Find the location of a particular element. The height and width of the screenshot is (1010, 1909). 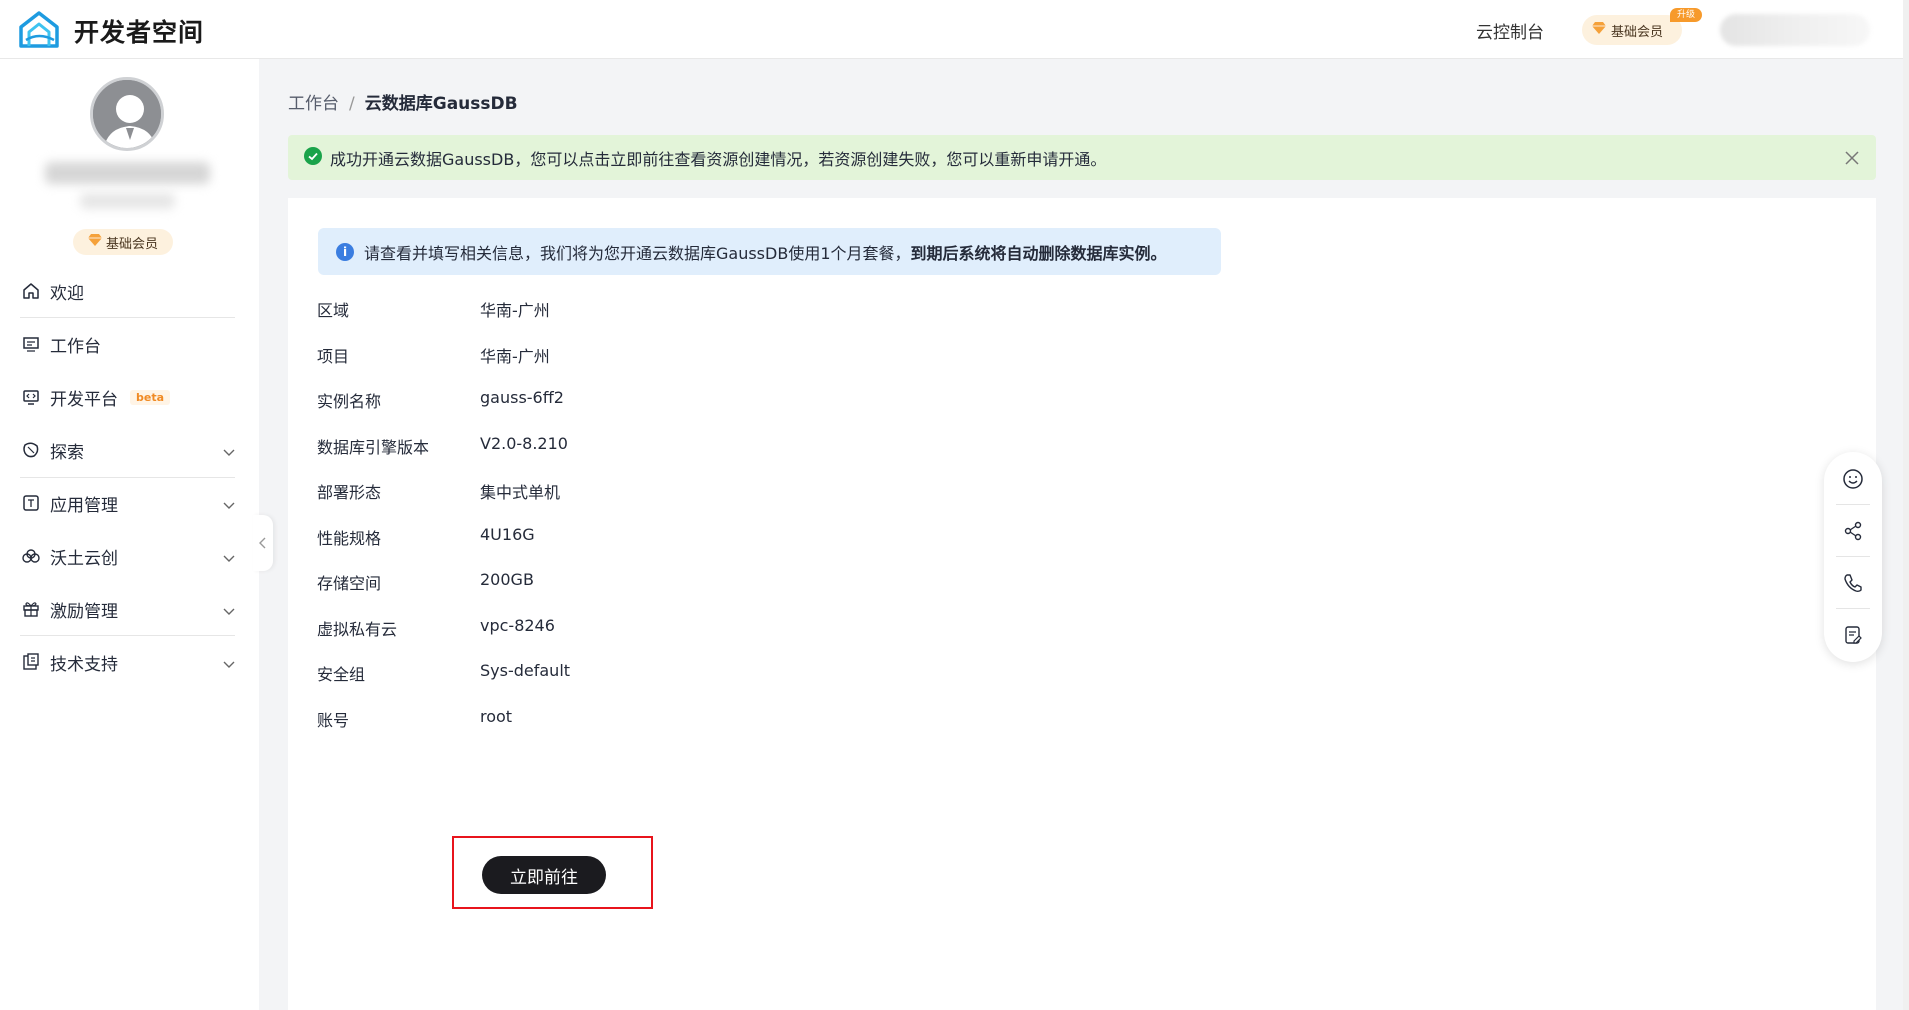

field-label-engine-version: 数据库引擎版本 is located at coordinates (373, 447).